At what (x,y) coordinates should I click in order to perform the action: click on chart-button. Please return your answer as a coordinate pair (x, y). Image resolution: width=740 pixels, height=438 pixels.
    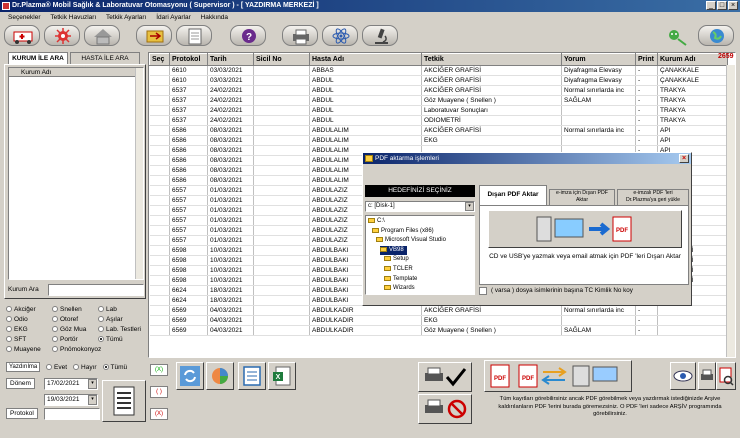
    Looking at the image, I should click on (220, 376).